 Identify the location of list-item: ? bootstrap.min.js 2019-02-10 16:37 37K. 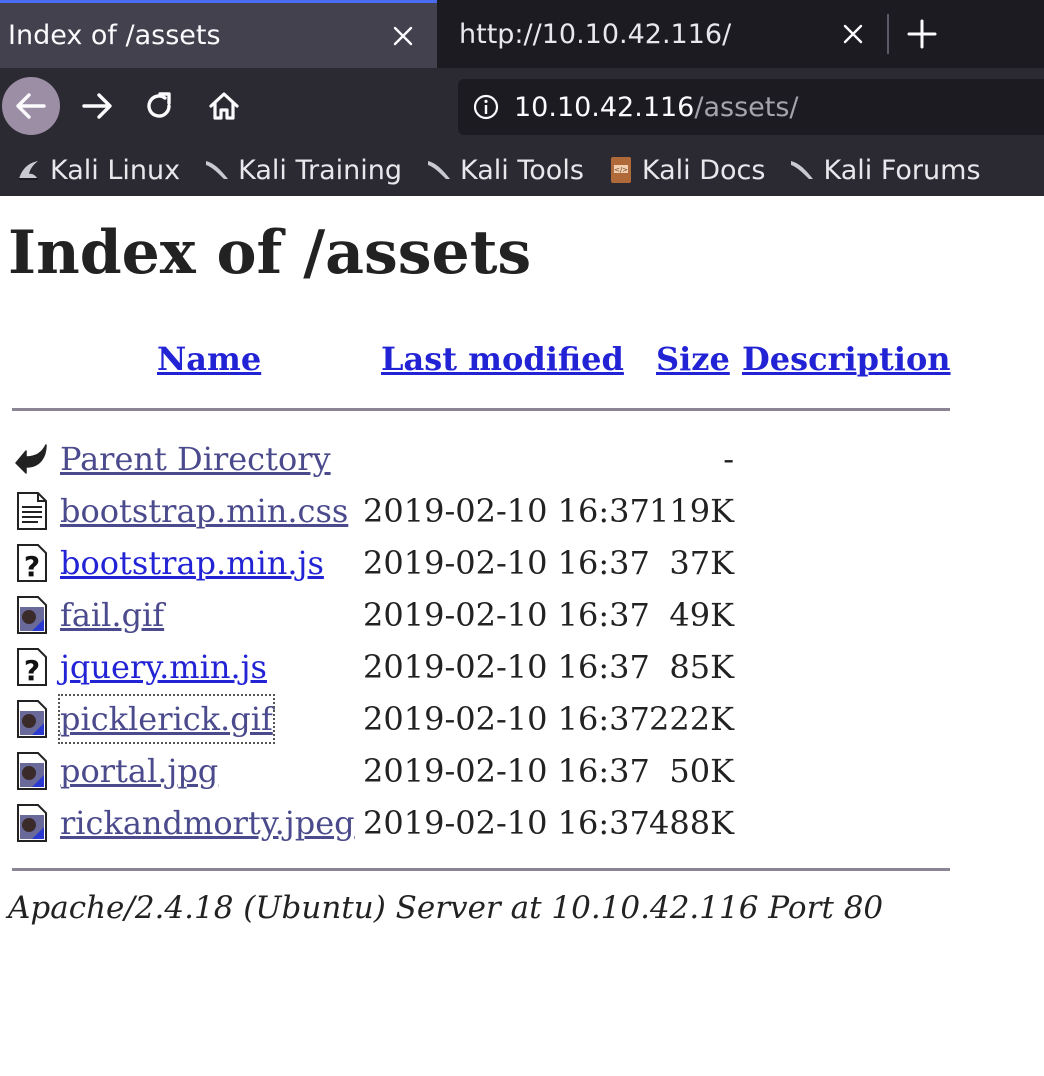
(492, 563).